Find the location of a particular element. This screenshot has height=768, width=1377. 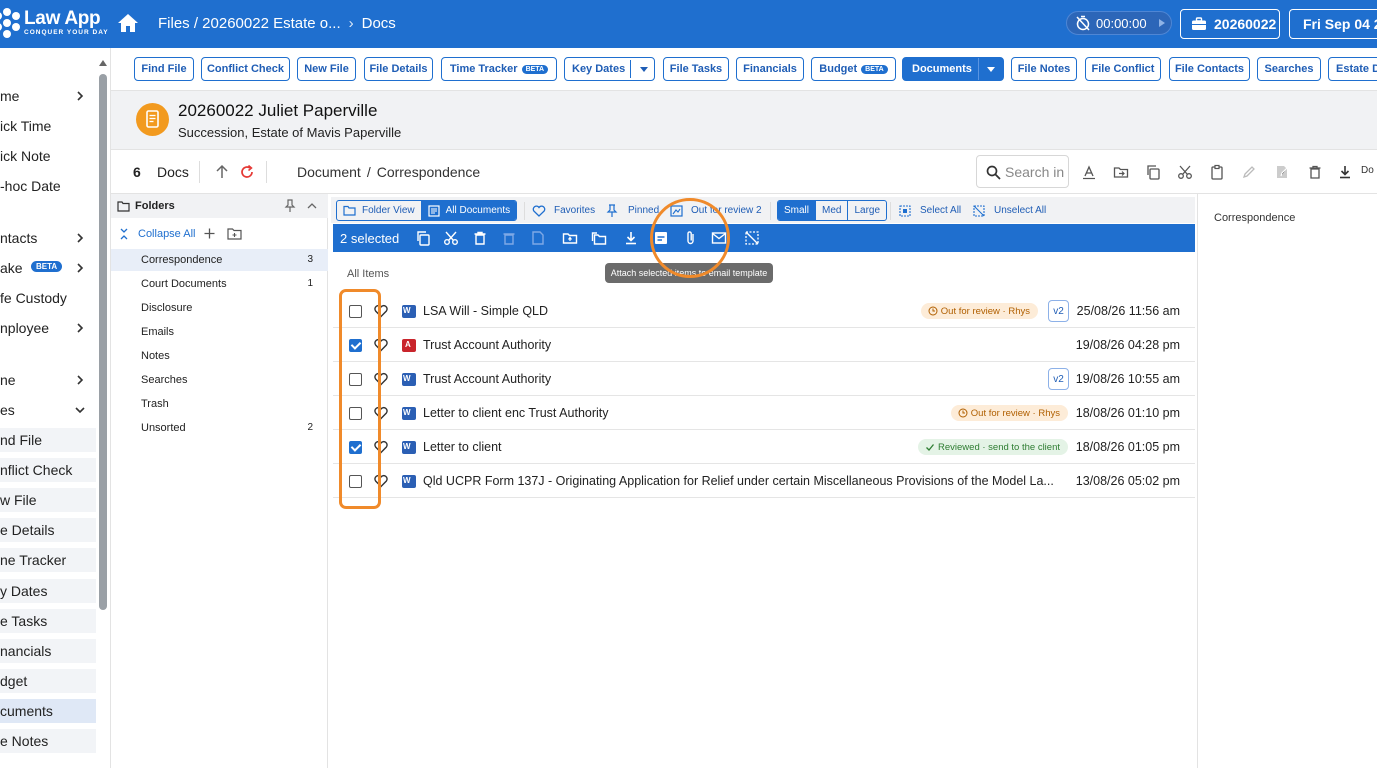

scrollbar-thumb is located at coordinates (103, 342).